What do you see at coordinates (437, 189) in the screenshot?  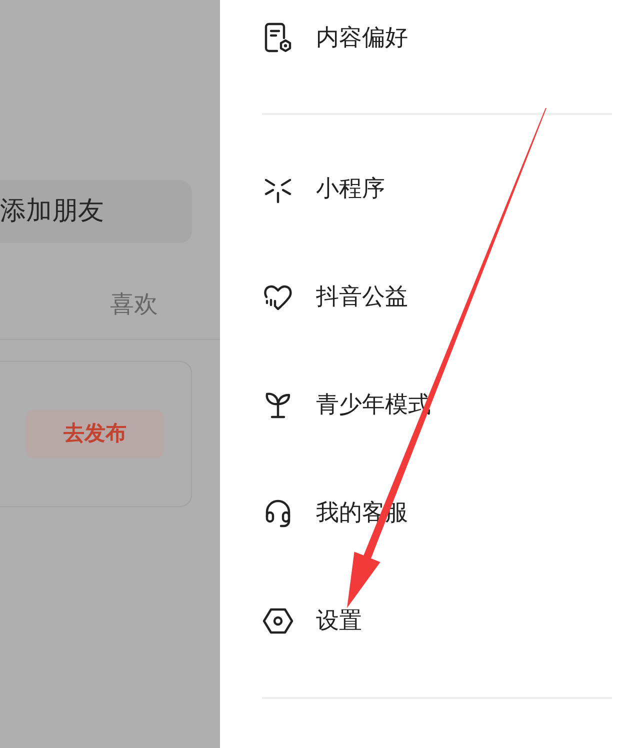 I see `menu-item: 小程序` at bounding box center [437, 189].